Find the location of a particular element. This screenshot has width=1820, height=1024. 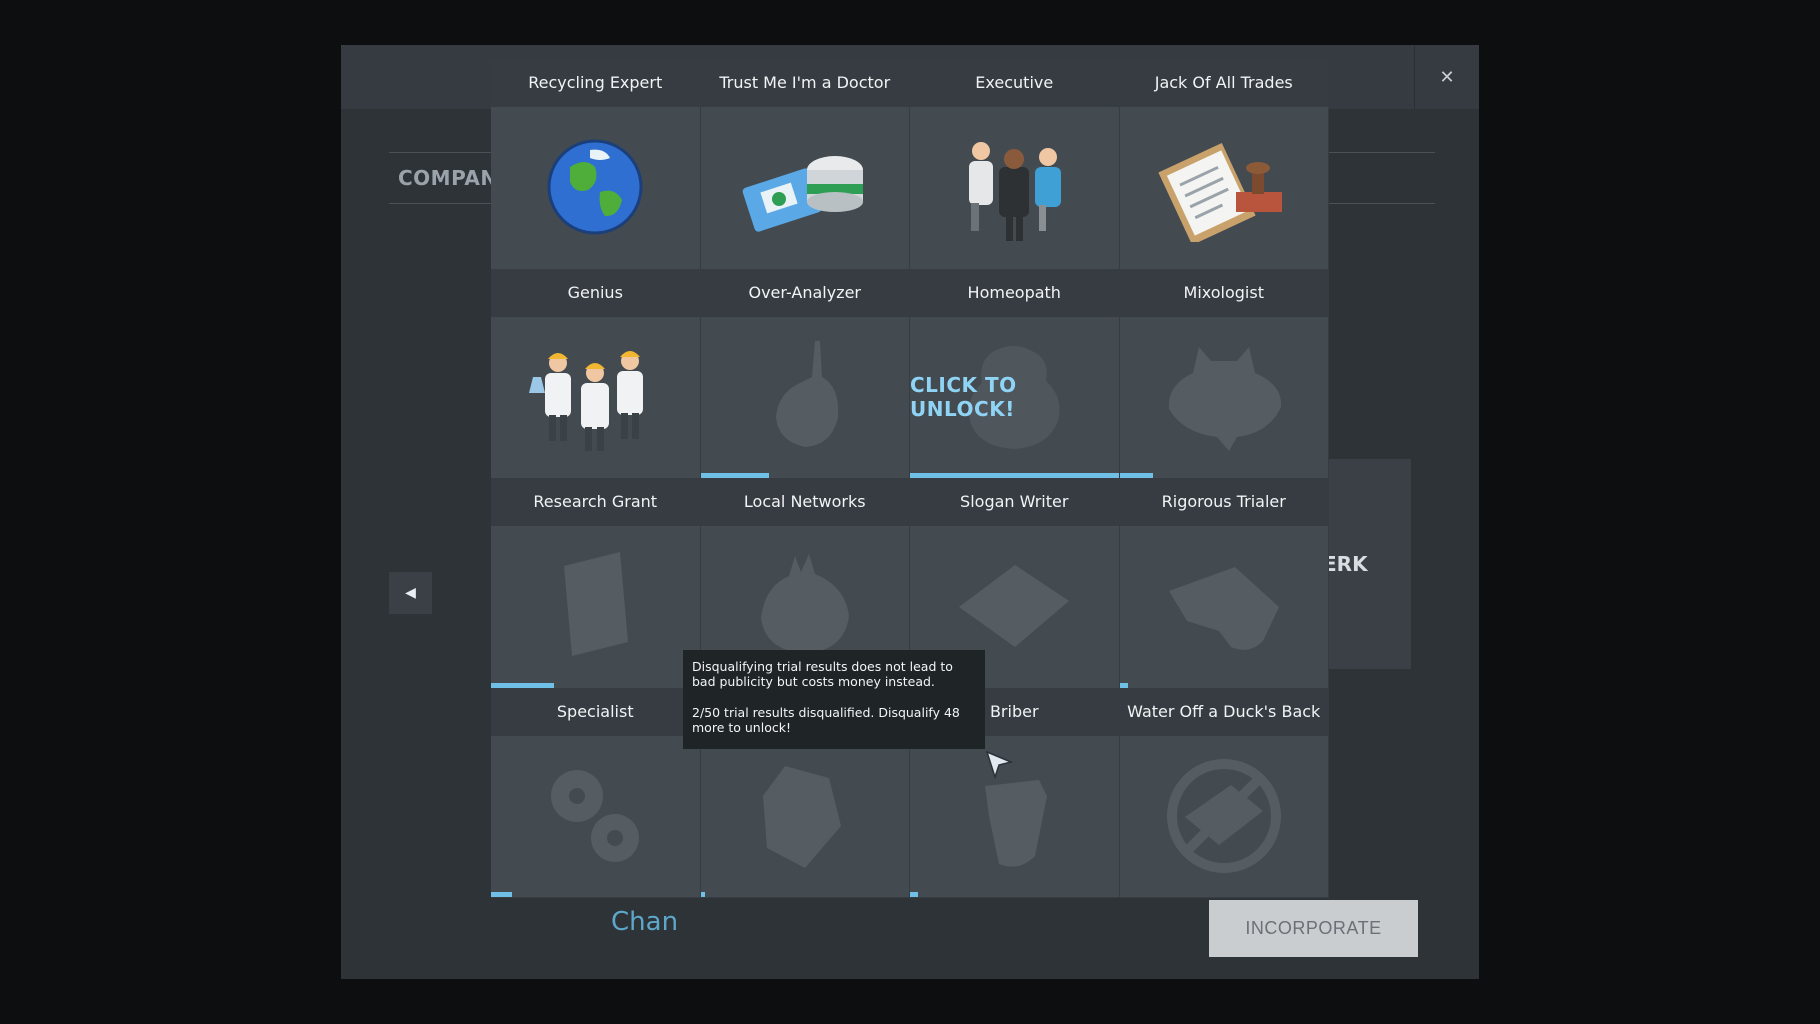

perk-card: Recycling Expert is located at coordinates (596, 165).